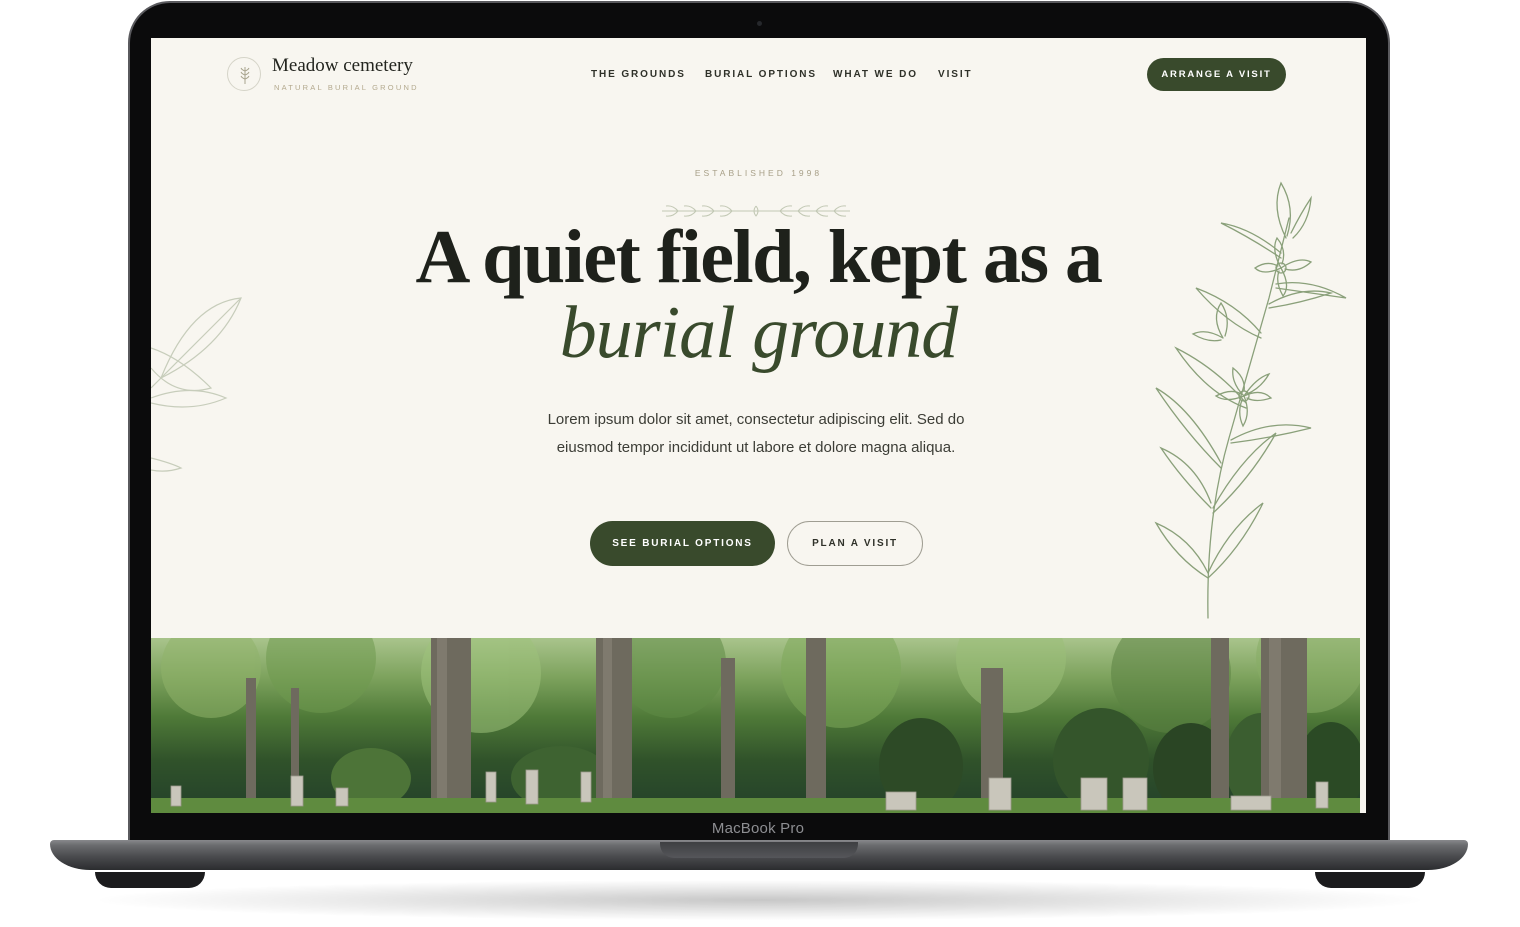 Image resolution: width=1520 pixels, height=927 pixels. What do you see at coordinates (346, 87) in the screenshot?
I see `brand-tagline: NATURAL BURIAL GROUND` at bounding box center [346, 87].